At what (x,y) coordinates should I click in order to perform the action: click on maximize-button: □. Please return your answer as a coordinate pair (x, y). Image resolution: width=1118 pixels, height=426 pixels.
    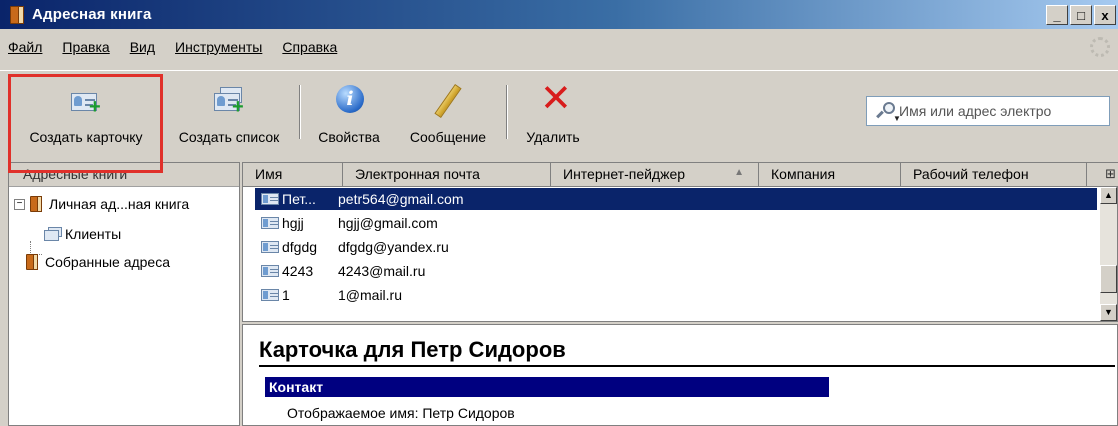
    Looking at the image, I should click on (1081, 15).